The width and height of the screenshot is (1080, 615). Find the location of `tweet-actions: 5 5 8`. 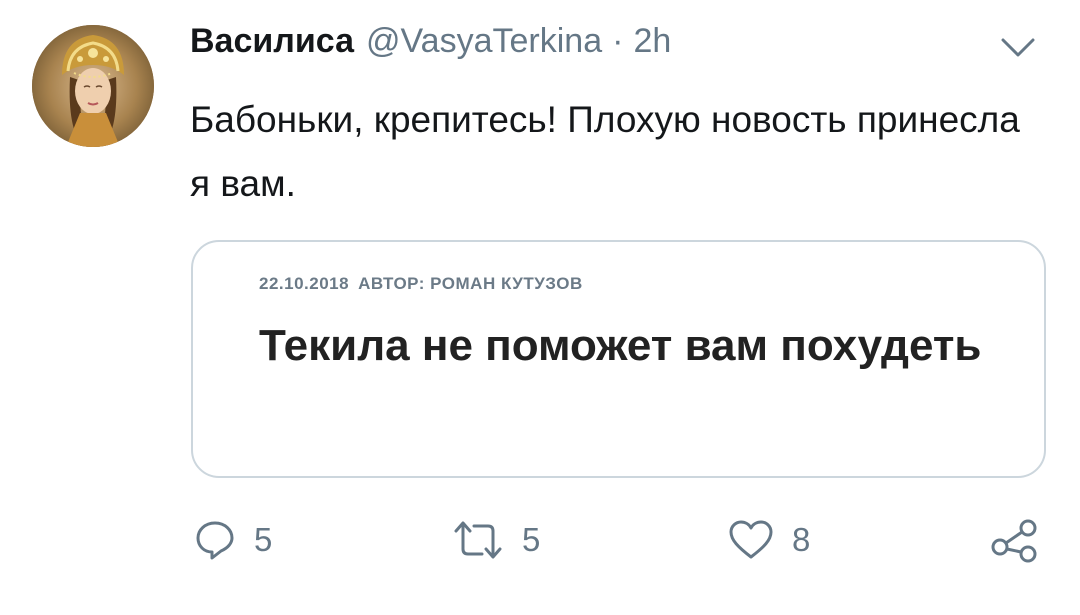

tweet-actions: 5 5 8 is located at coordinates (620, 540).